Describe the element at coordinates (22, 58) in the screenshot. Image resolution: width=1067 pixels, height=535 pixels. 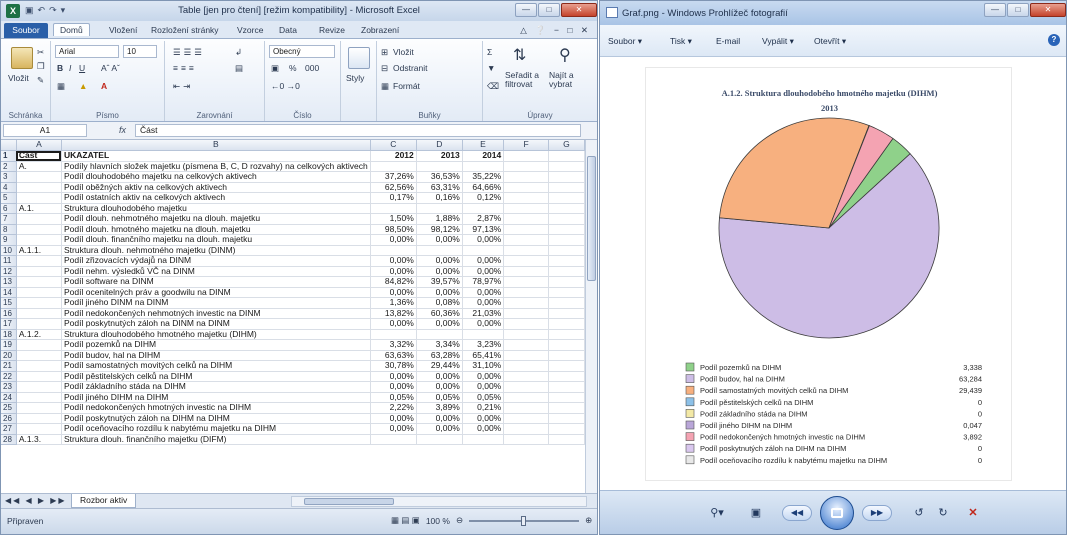
I see `paste-icon` at that location.